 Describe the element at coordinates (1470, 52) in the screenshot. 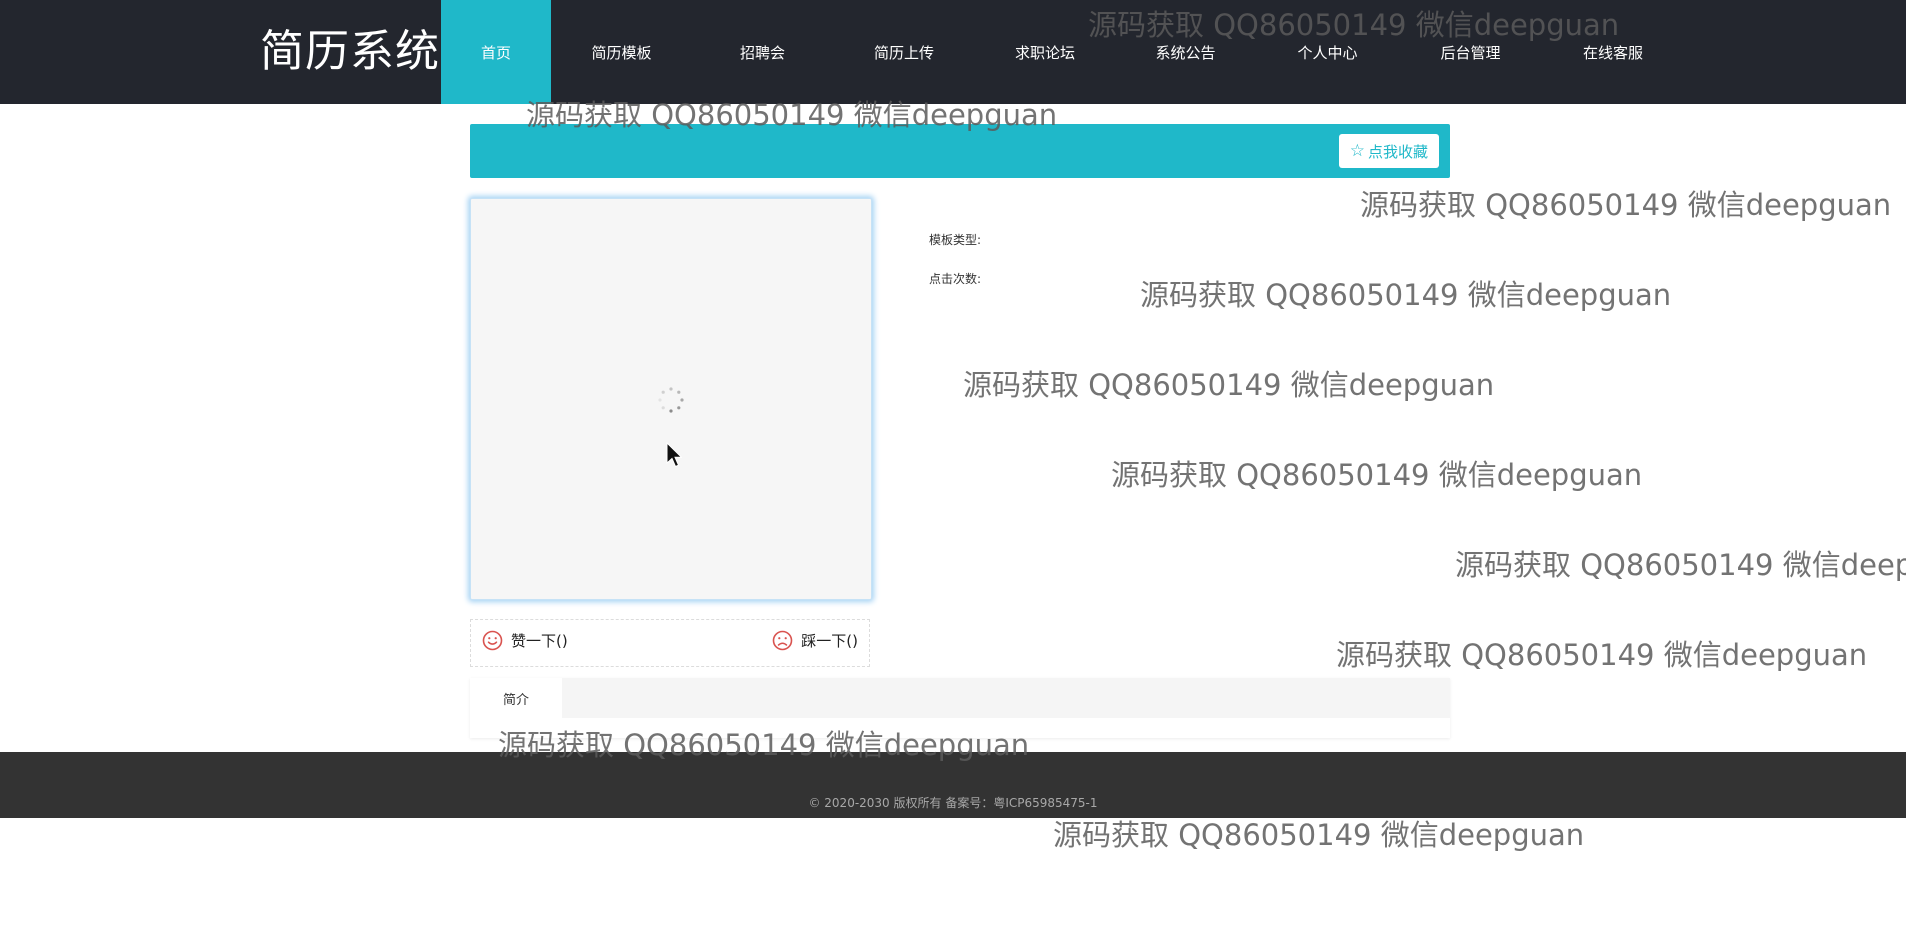

I see `nav-item-admin: 后台管理` at that location.